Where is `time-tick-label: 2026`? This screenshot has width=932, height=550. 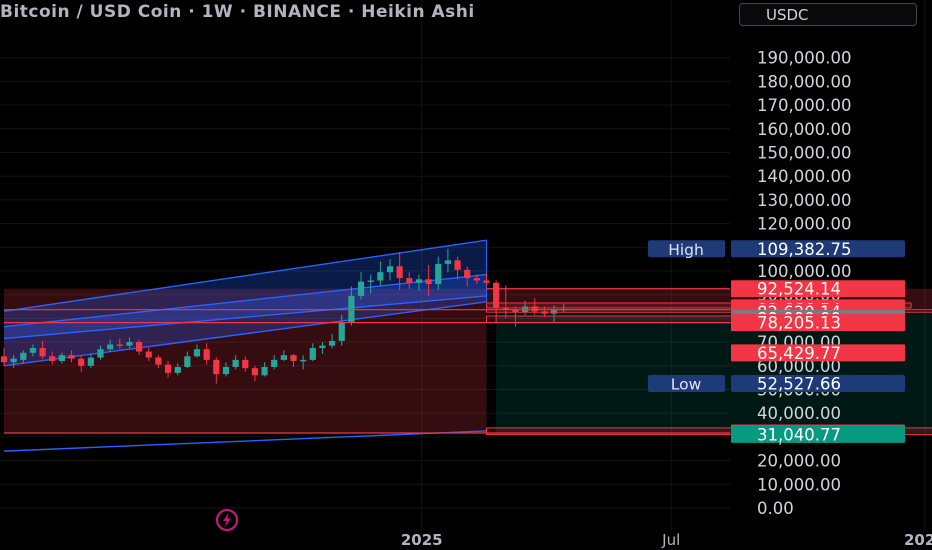 time-tick-label: 2026 is located at coordinates (918, 540).